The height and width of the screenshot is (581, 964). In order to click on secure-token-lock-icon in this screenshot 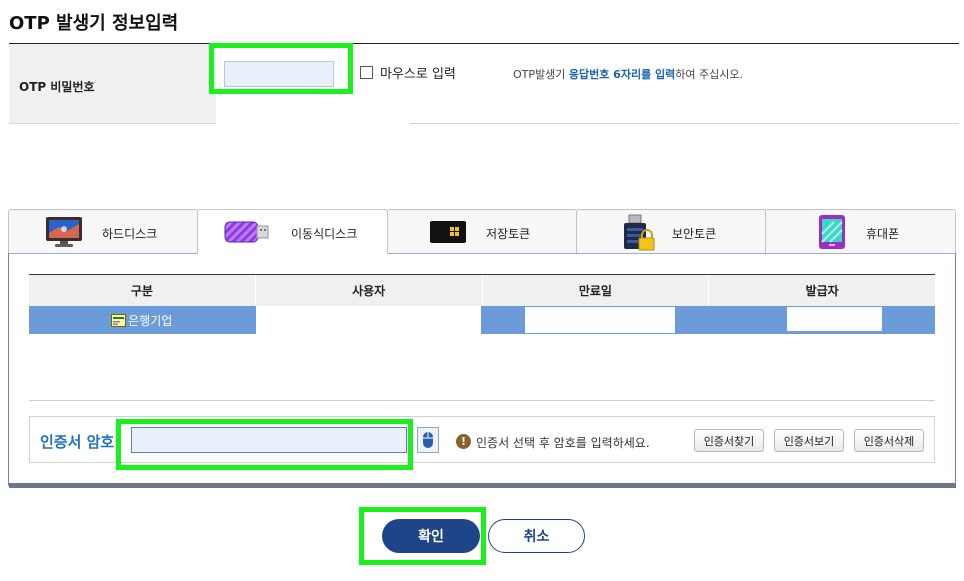, I will do `click(639, 232)`.